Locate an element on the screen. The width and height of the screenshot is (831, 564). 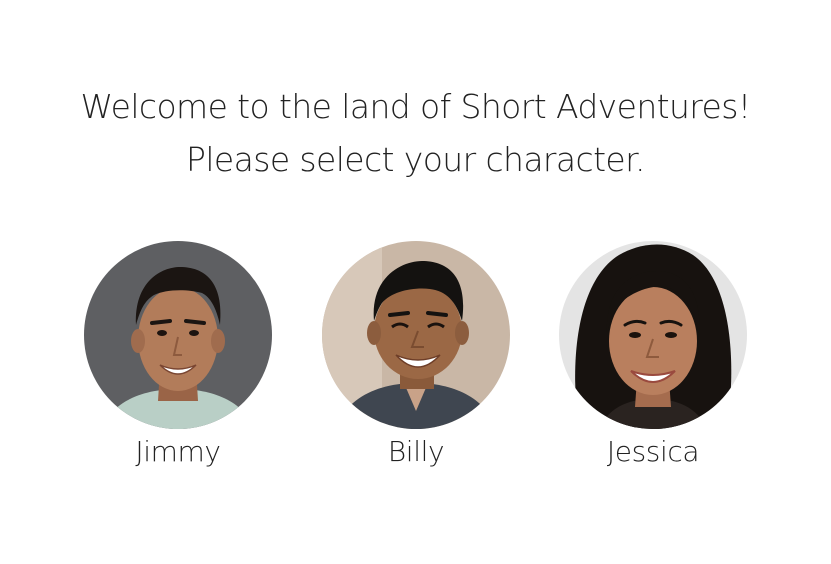
character-option-jimmy: Jimmy is located at coordinates (178, 354).